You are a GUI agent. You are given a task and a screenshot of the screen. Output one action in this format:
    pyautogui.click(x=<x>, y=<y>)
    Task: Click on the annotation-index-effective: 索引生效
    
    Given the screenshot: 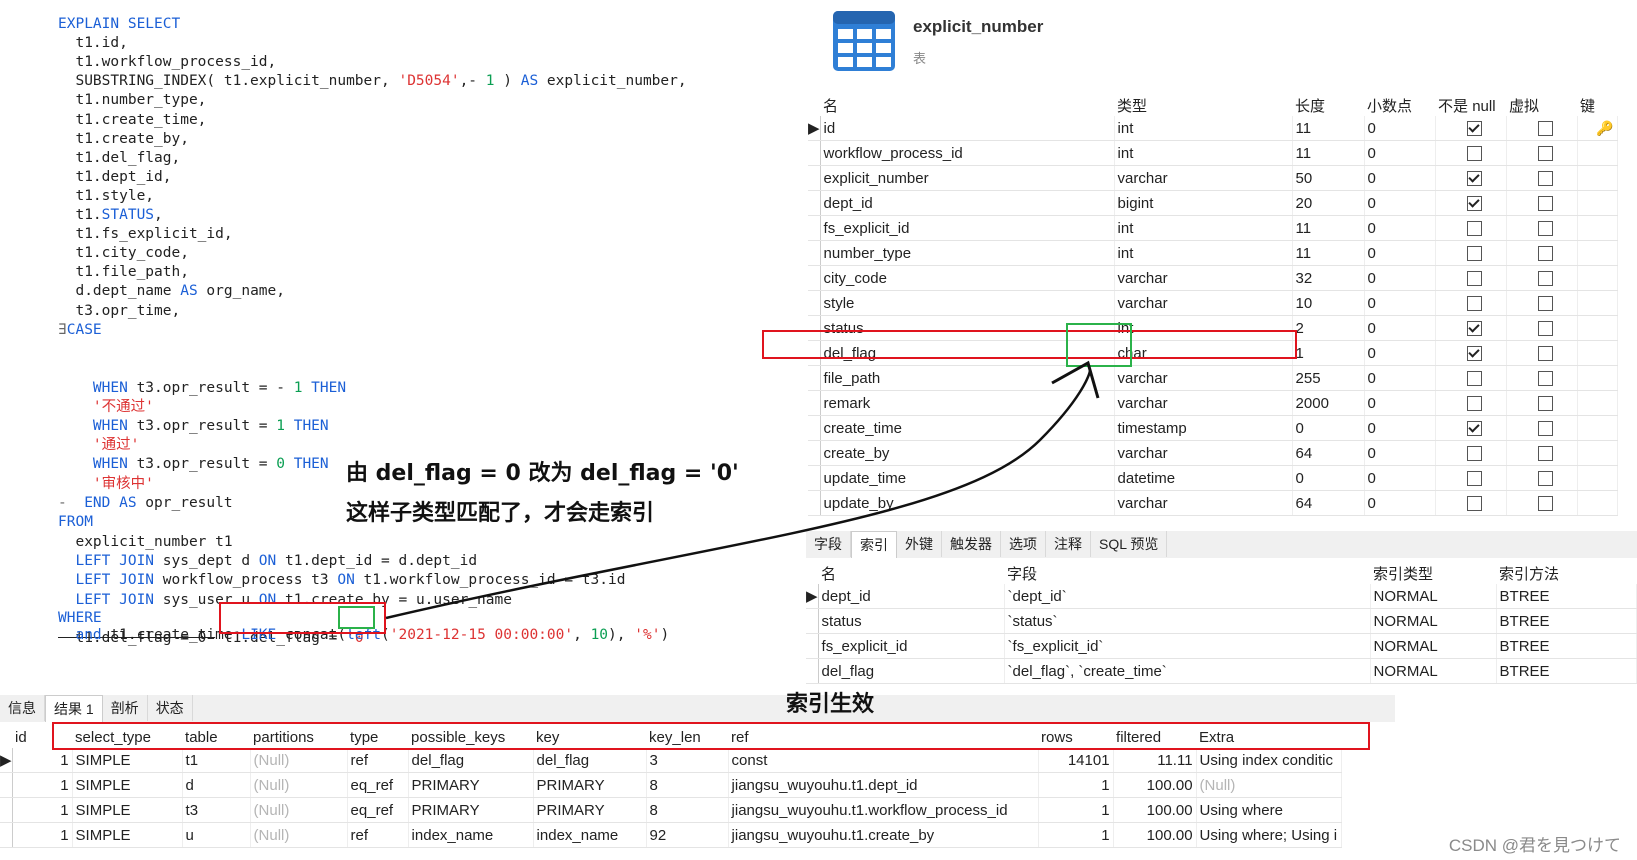 What is the action you would take?
    pyautogui.click(x=830, y=704)
    